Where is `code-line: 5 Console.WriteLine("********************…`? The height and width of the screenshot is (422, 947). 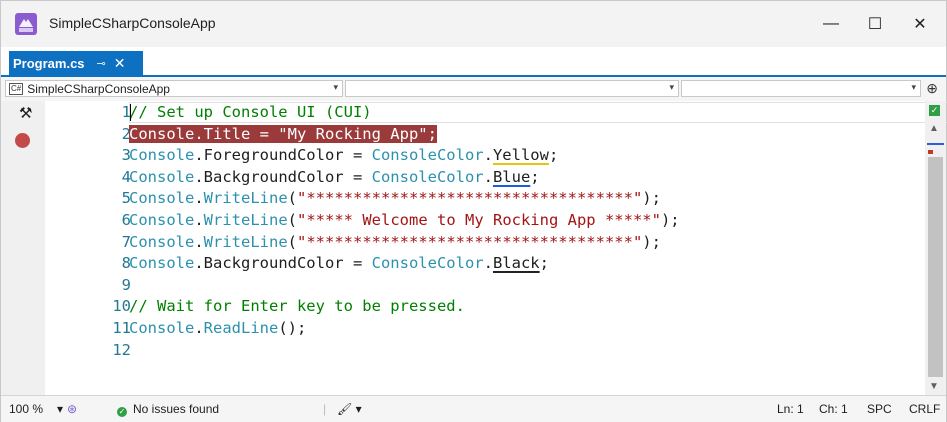
code-line: 5 Console.WriteLine("********************… is located at coordinates (485, 198).